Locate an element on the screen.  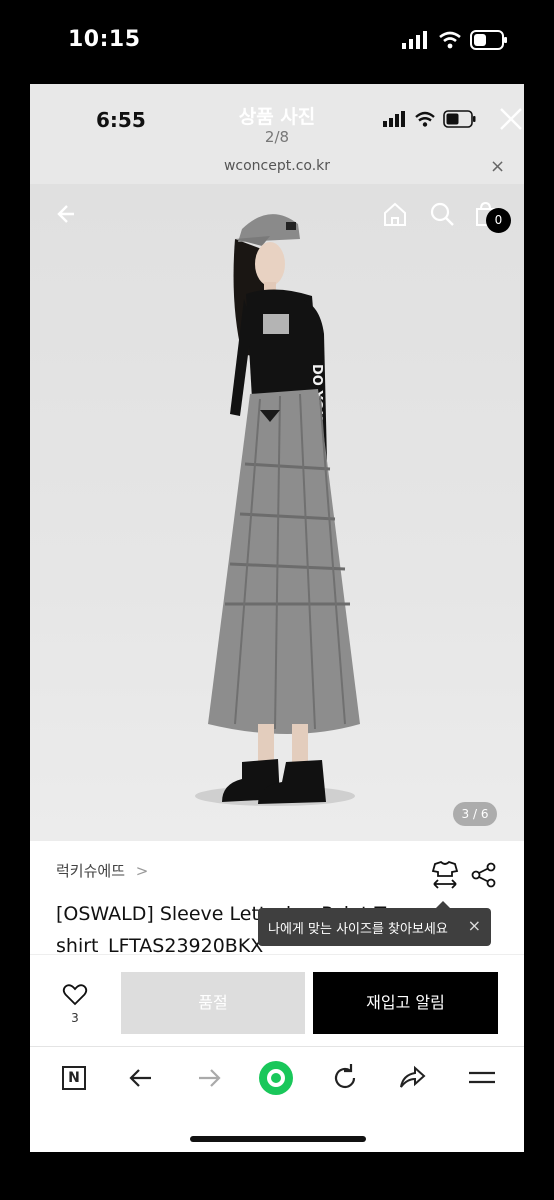
green-home-icon is located at coordinates (276, 1078).